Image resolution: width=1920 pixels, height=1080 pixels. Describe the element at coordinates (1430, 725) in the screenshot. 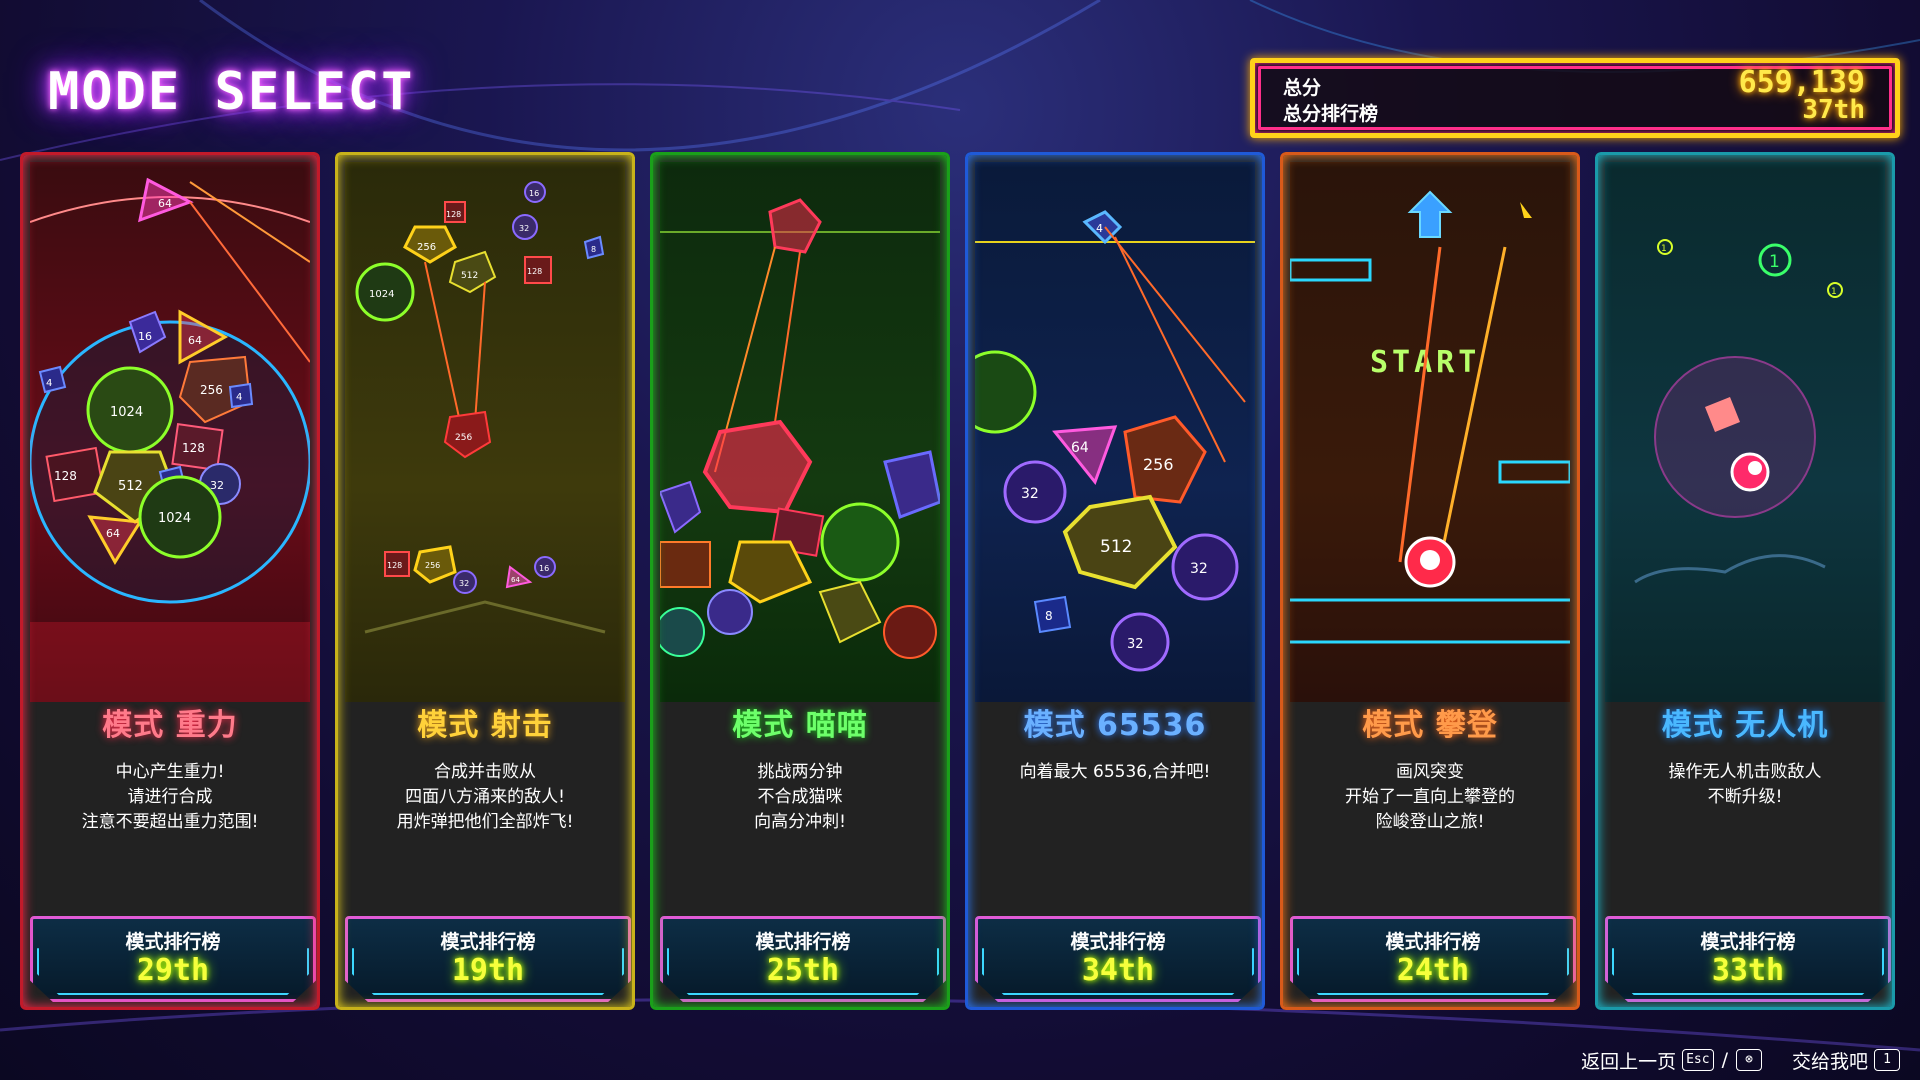

I see `mode-name-climb: 模式 攀登` at that location.